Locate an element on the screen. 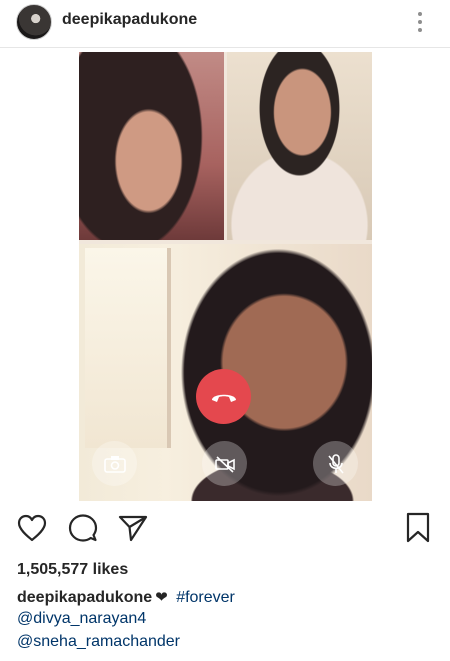 This screenshot has height=661, width=450. share-button is located at coordinates (133, 528).